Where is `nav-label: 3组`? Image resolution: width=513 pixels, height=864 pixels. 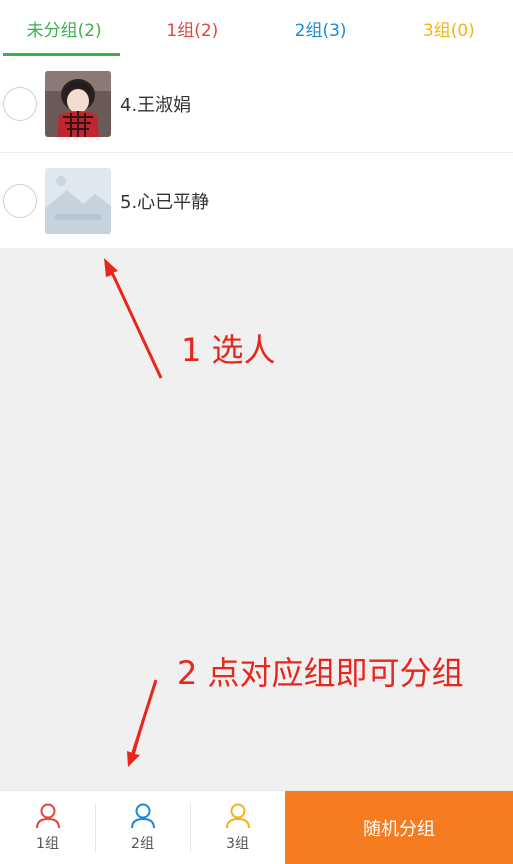 nav-label: 3组 is located at coordinates (237, 843).